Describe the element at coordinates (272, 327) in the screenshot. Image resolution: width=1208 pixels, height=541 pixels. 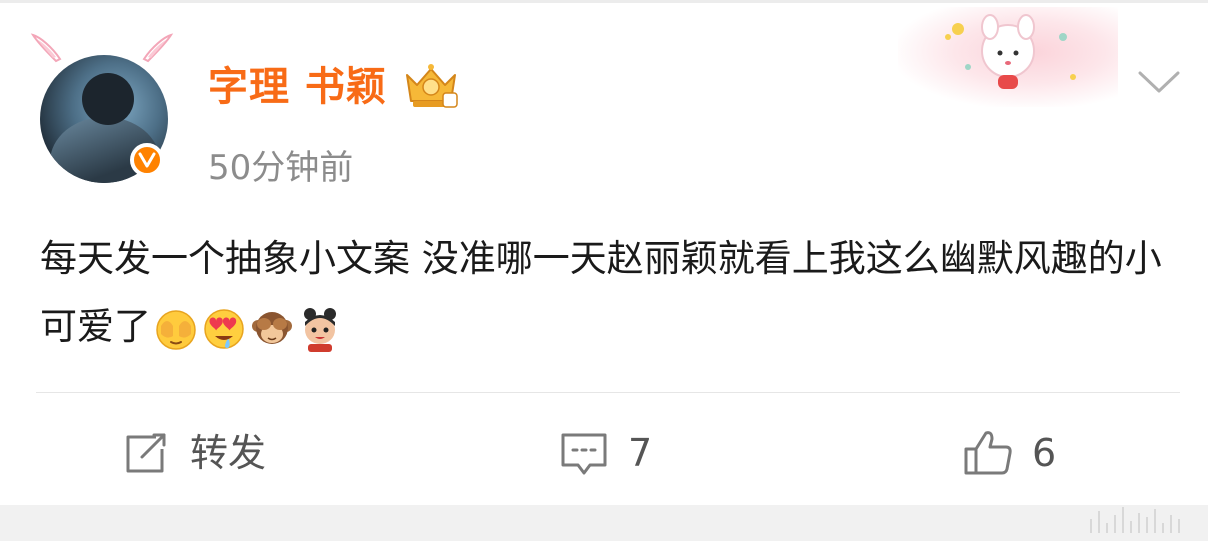
I see `see-no-evil-monkey-emoji-icon` at that location.